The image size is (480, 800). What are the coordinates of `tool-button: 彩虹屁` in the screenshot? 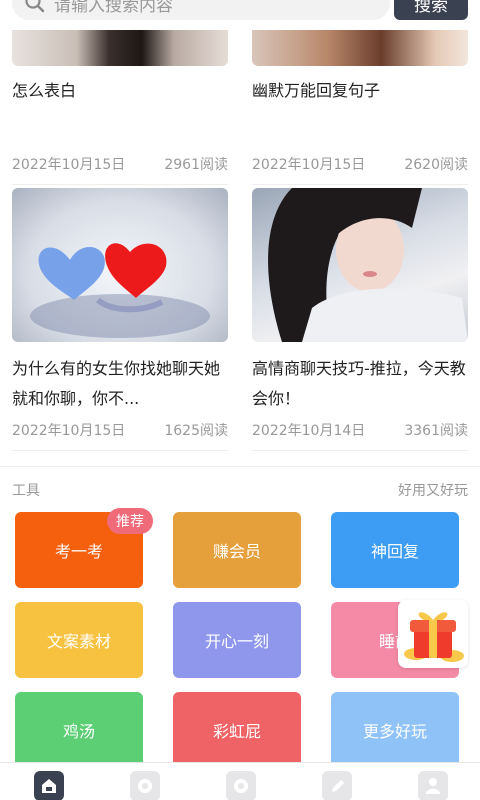 It's located at (237, 730).